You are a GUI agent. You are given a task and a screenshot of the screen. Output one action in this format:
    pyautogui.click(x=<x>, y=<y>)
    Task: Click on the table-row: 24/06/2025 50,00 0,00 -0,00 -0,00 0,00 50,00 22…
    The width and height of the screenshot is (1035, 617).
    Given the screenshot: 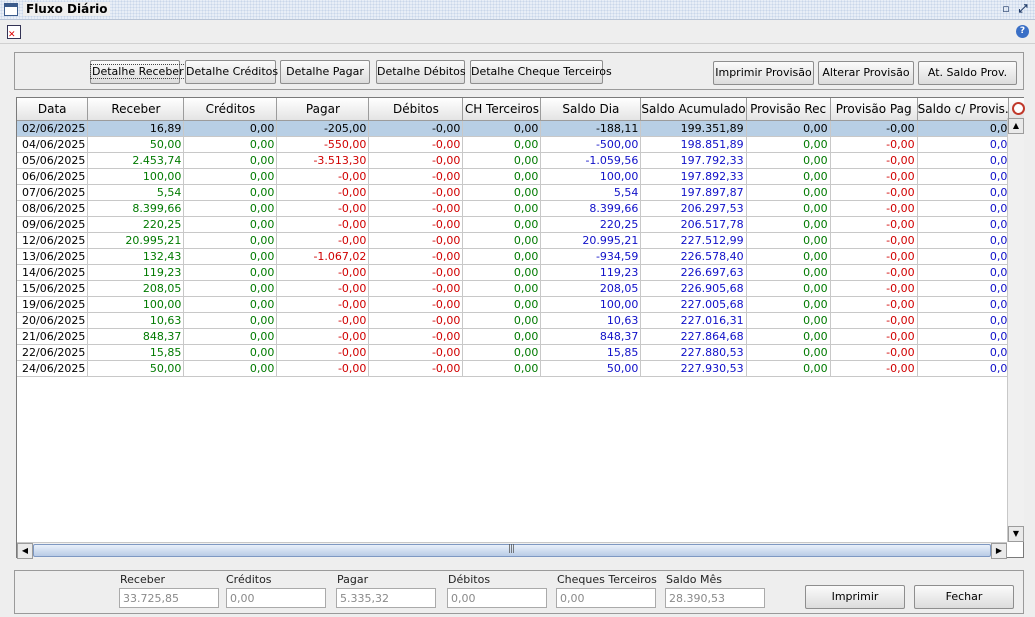 What is the action you would take?
    pyautogui.click(x=517, y=368)
    